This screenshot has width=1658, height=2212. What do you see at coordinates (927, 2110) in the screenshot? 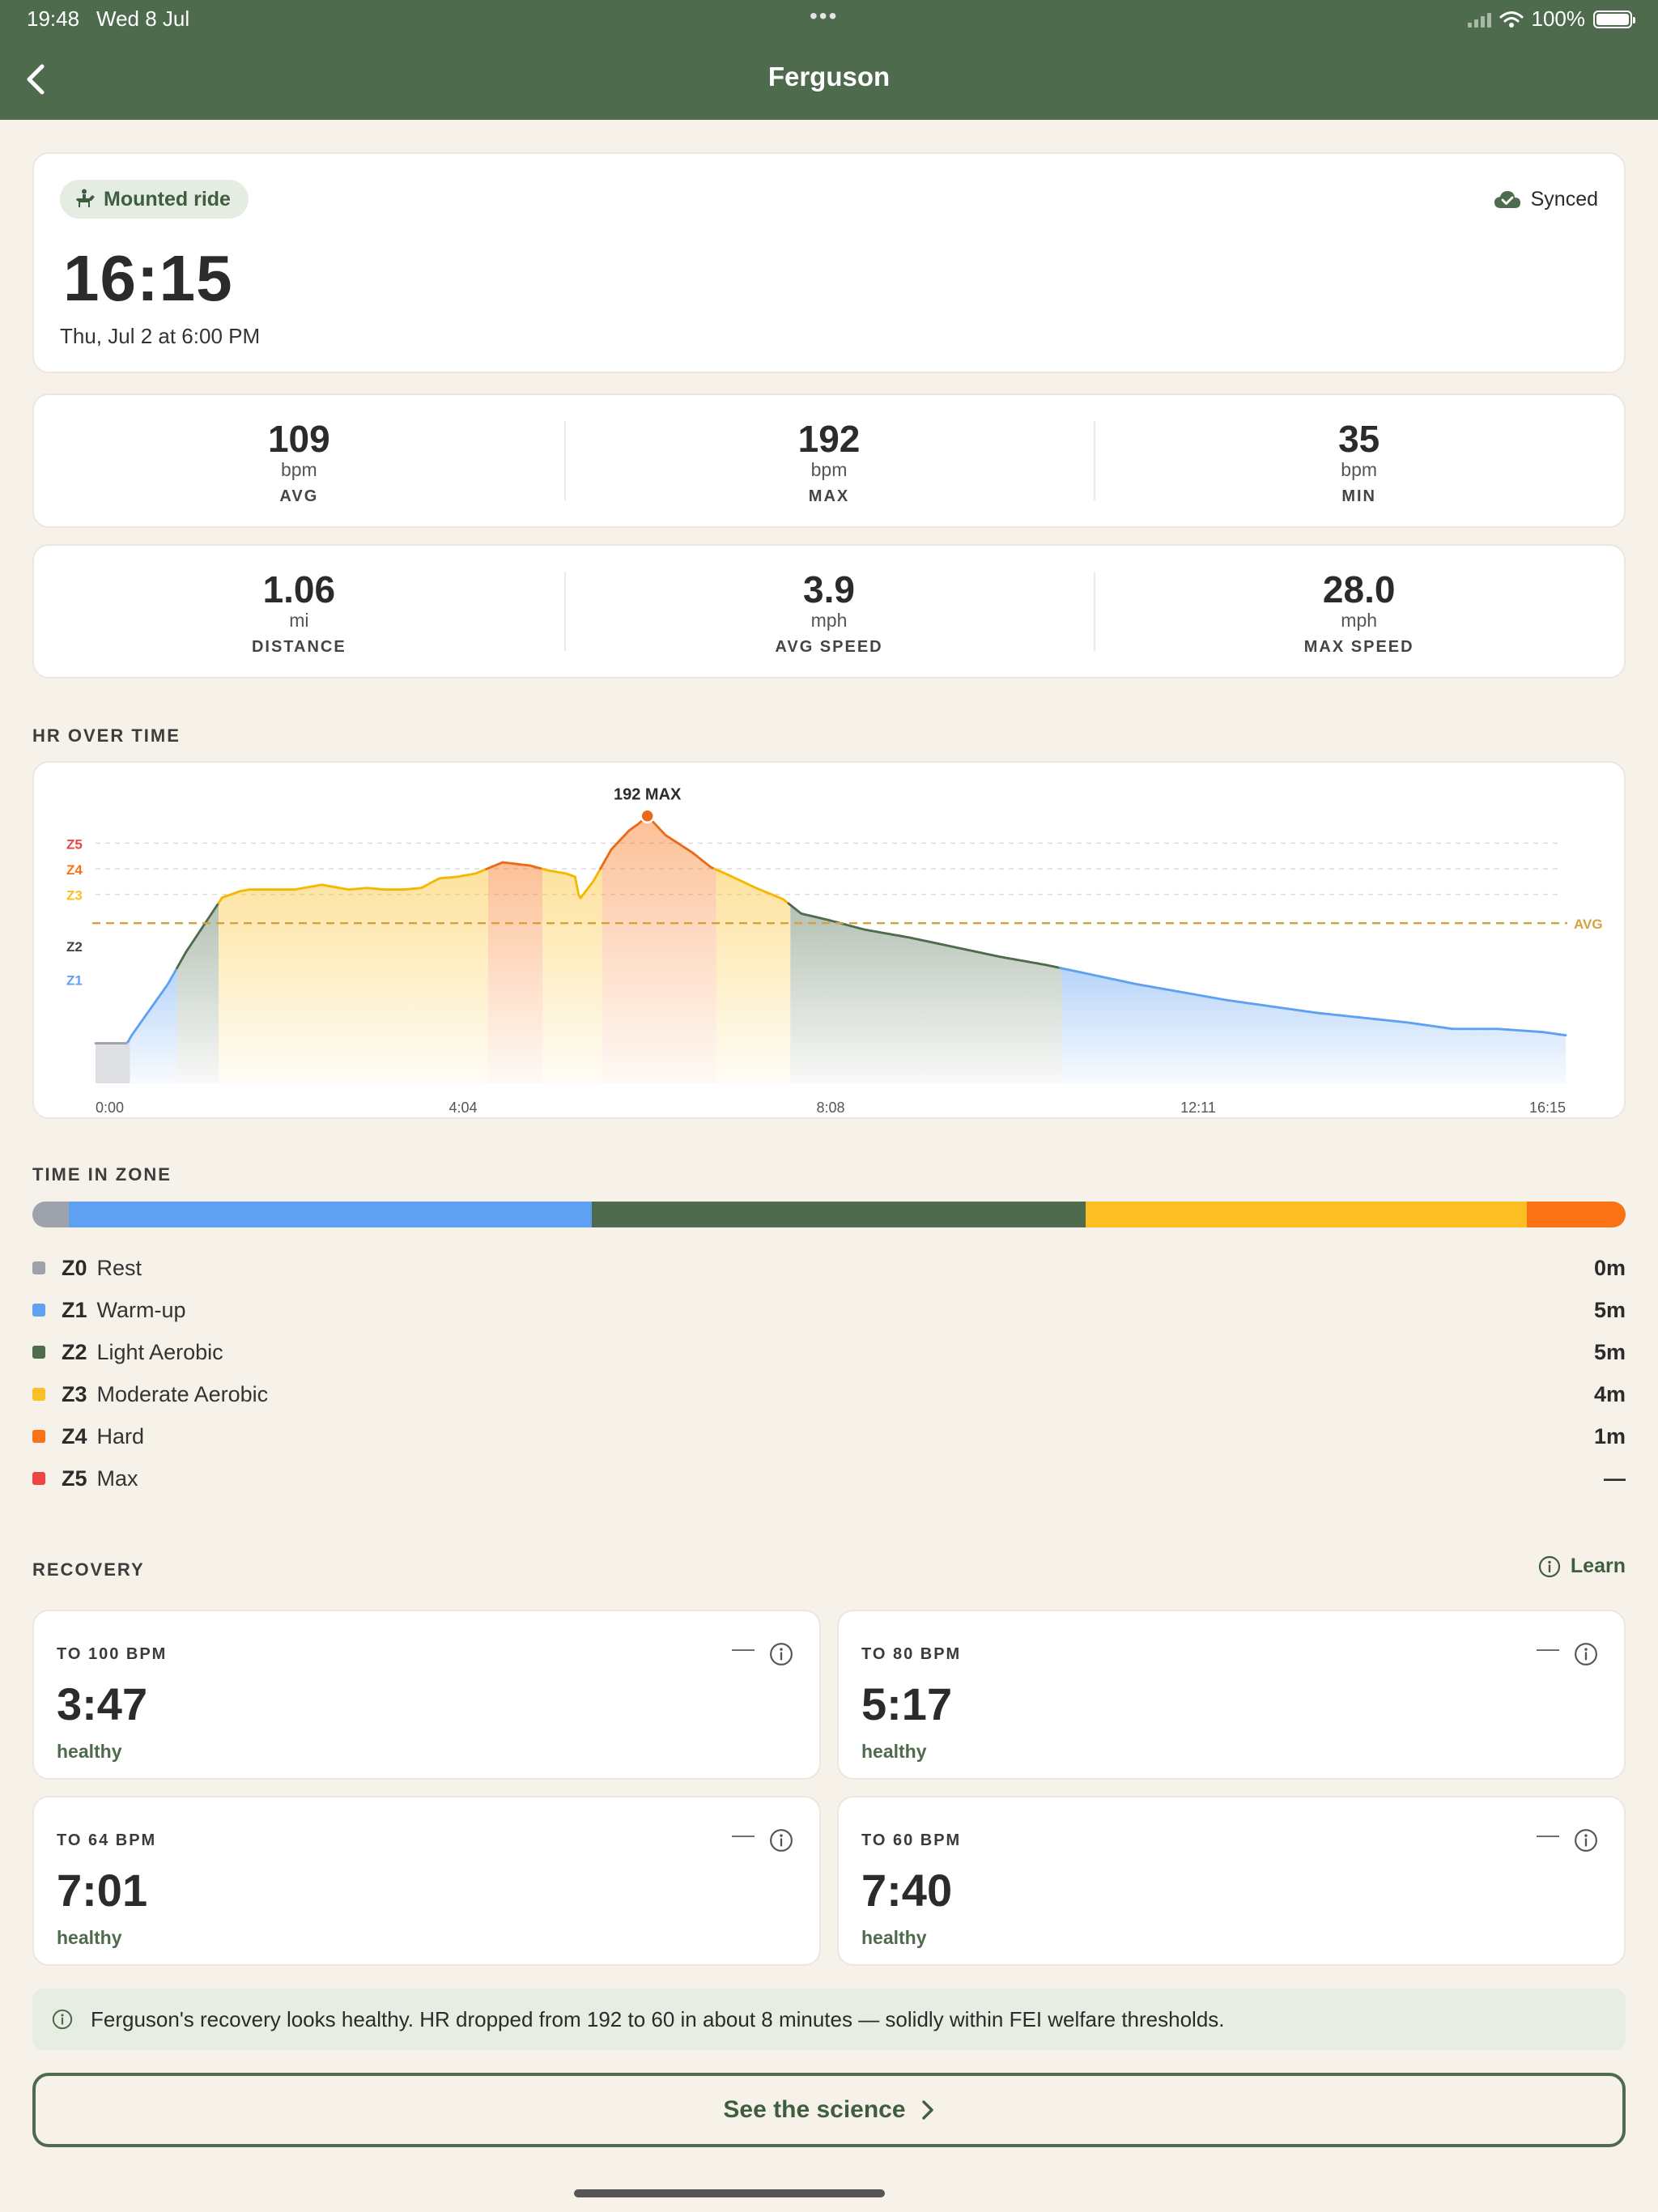
I see `chevron-right-icon` at bounding box center [927, 2110].